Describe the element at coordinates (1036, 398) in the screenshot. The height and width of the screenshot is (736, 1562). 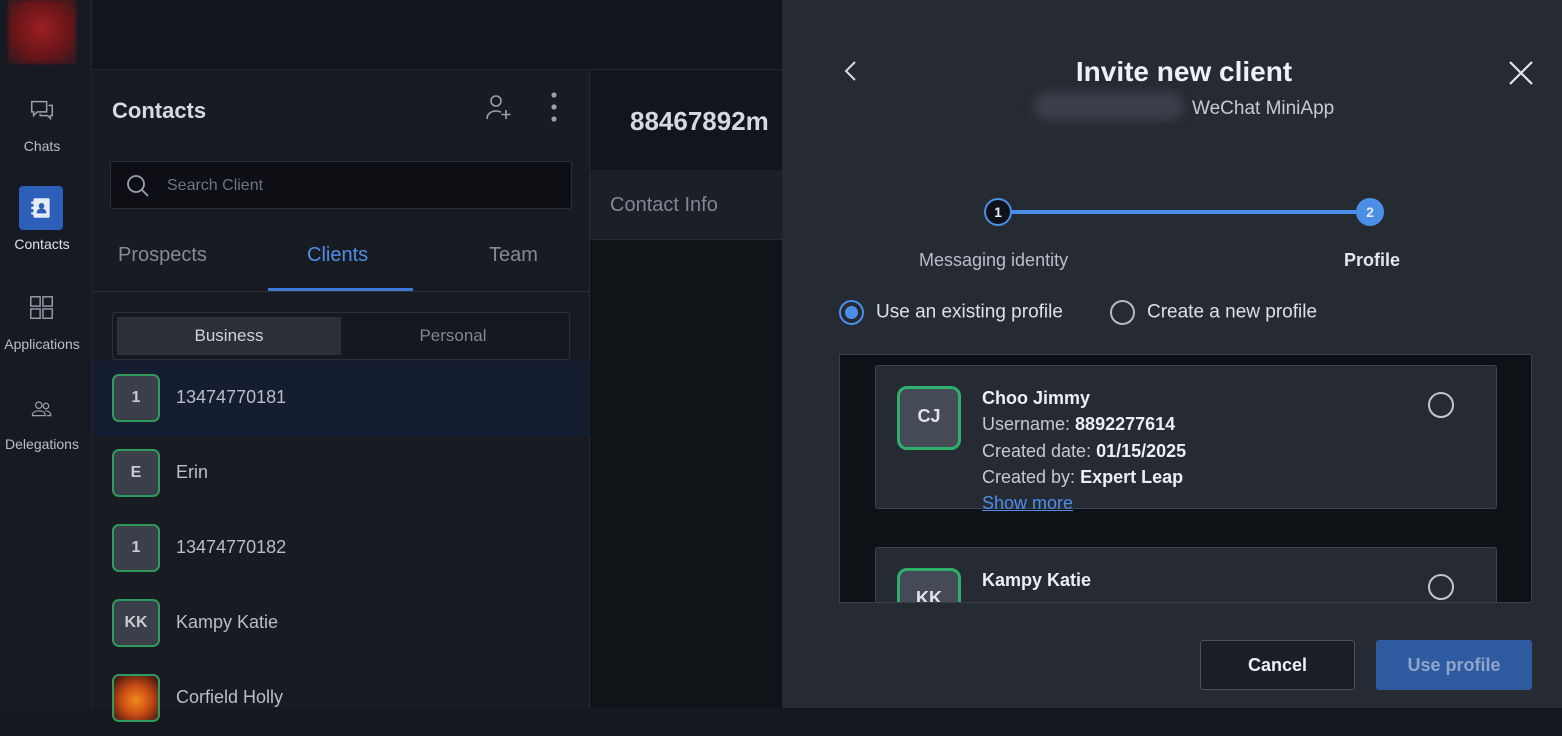
I see `profile-name: Choo Jimmy` at that location.